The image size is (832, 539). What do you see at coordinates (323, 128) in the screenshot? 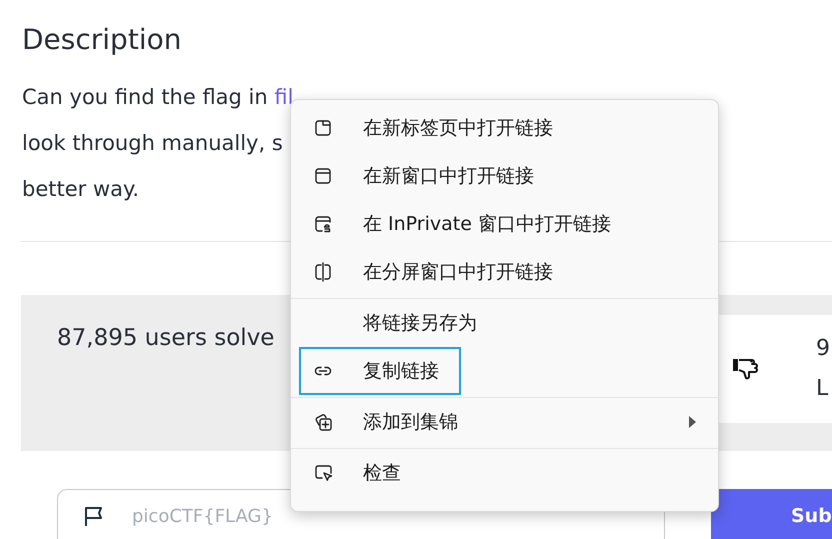
I see `tab-icon` at bounding box center [323, 128].